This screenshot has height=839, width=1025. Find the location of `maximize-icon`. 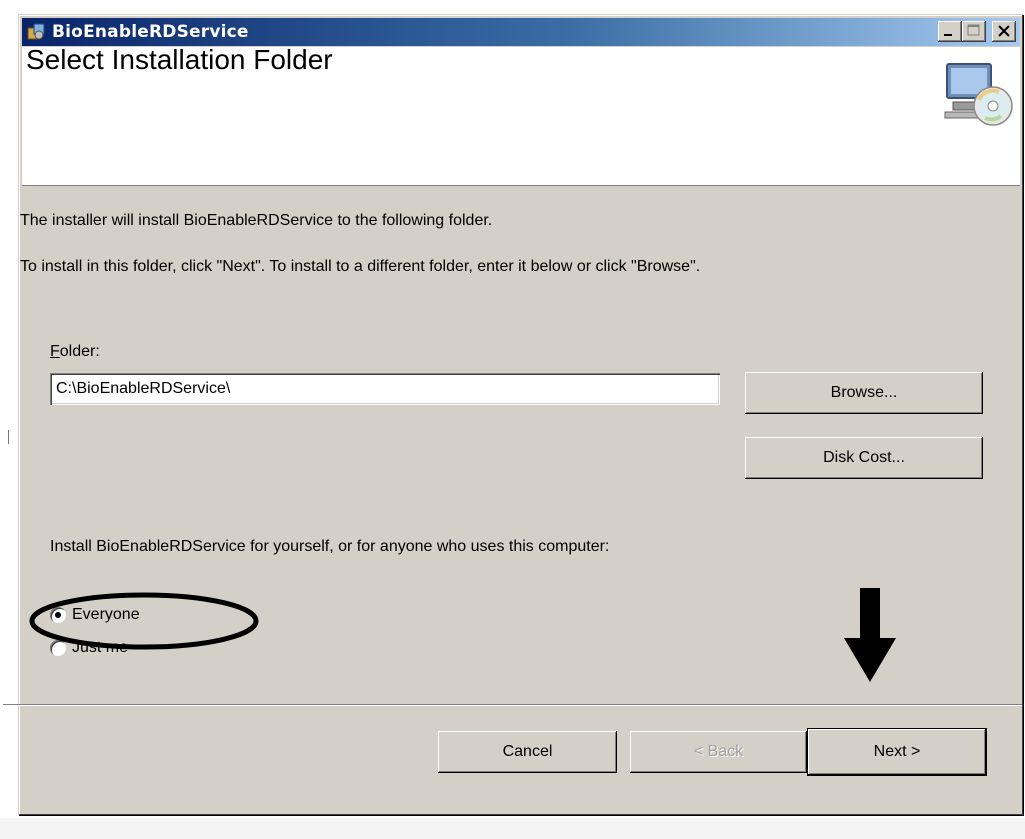

maximize-icon is located at coordinates (973, 30).